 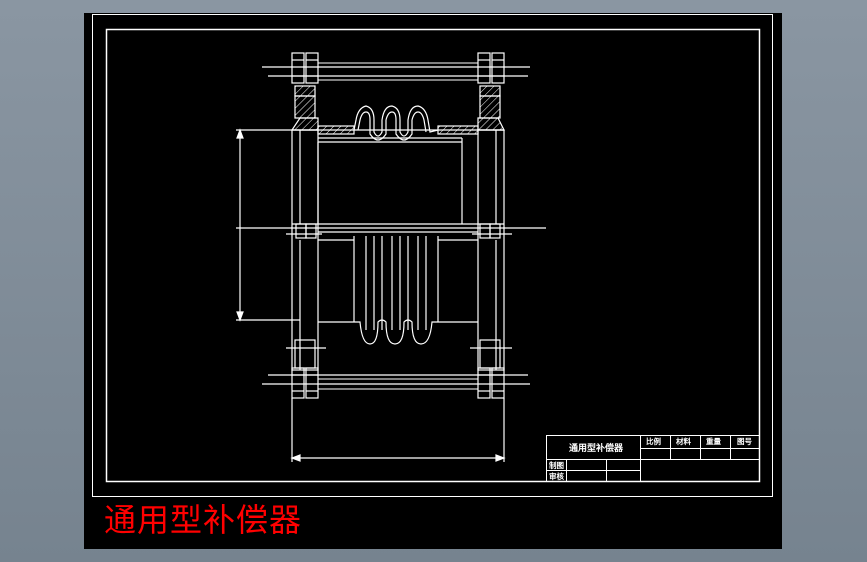 I want to click on drawing-caption: 通用型补偿器, so click(x=203, y=520).